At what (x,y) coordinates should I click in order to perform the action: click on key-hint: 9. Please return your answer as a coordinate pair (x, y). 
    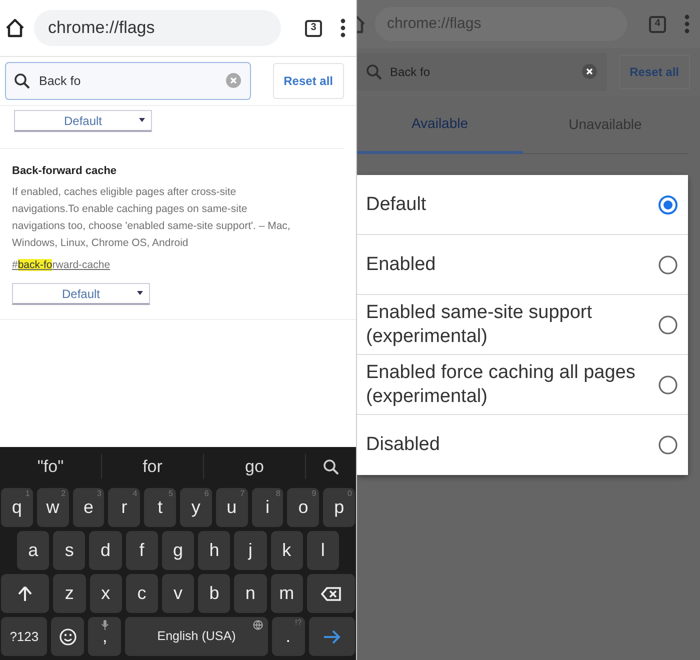
    Looking at the image, I should click on (314, 494).